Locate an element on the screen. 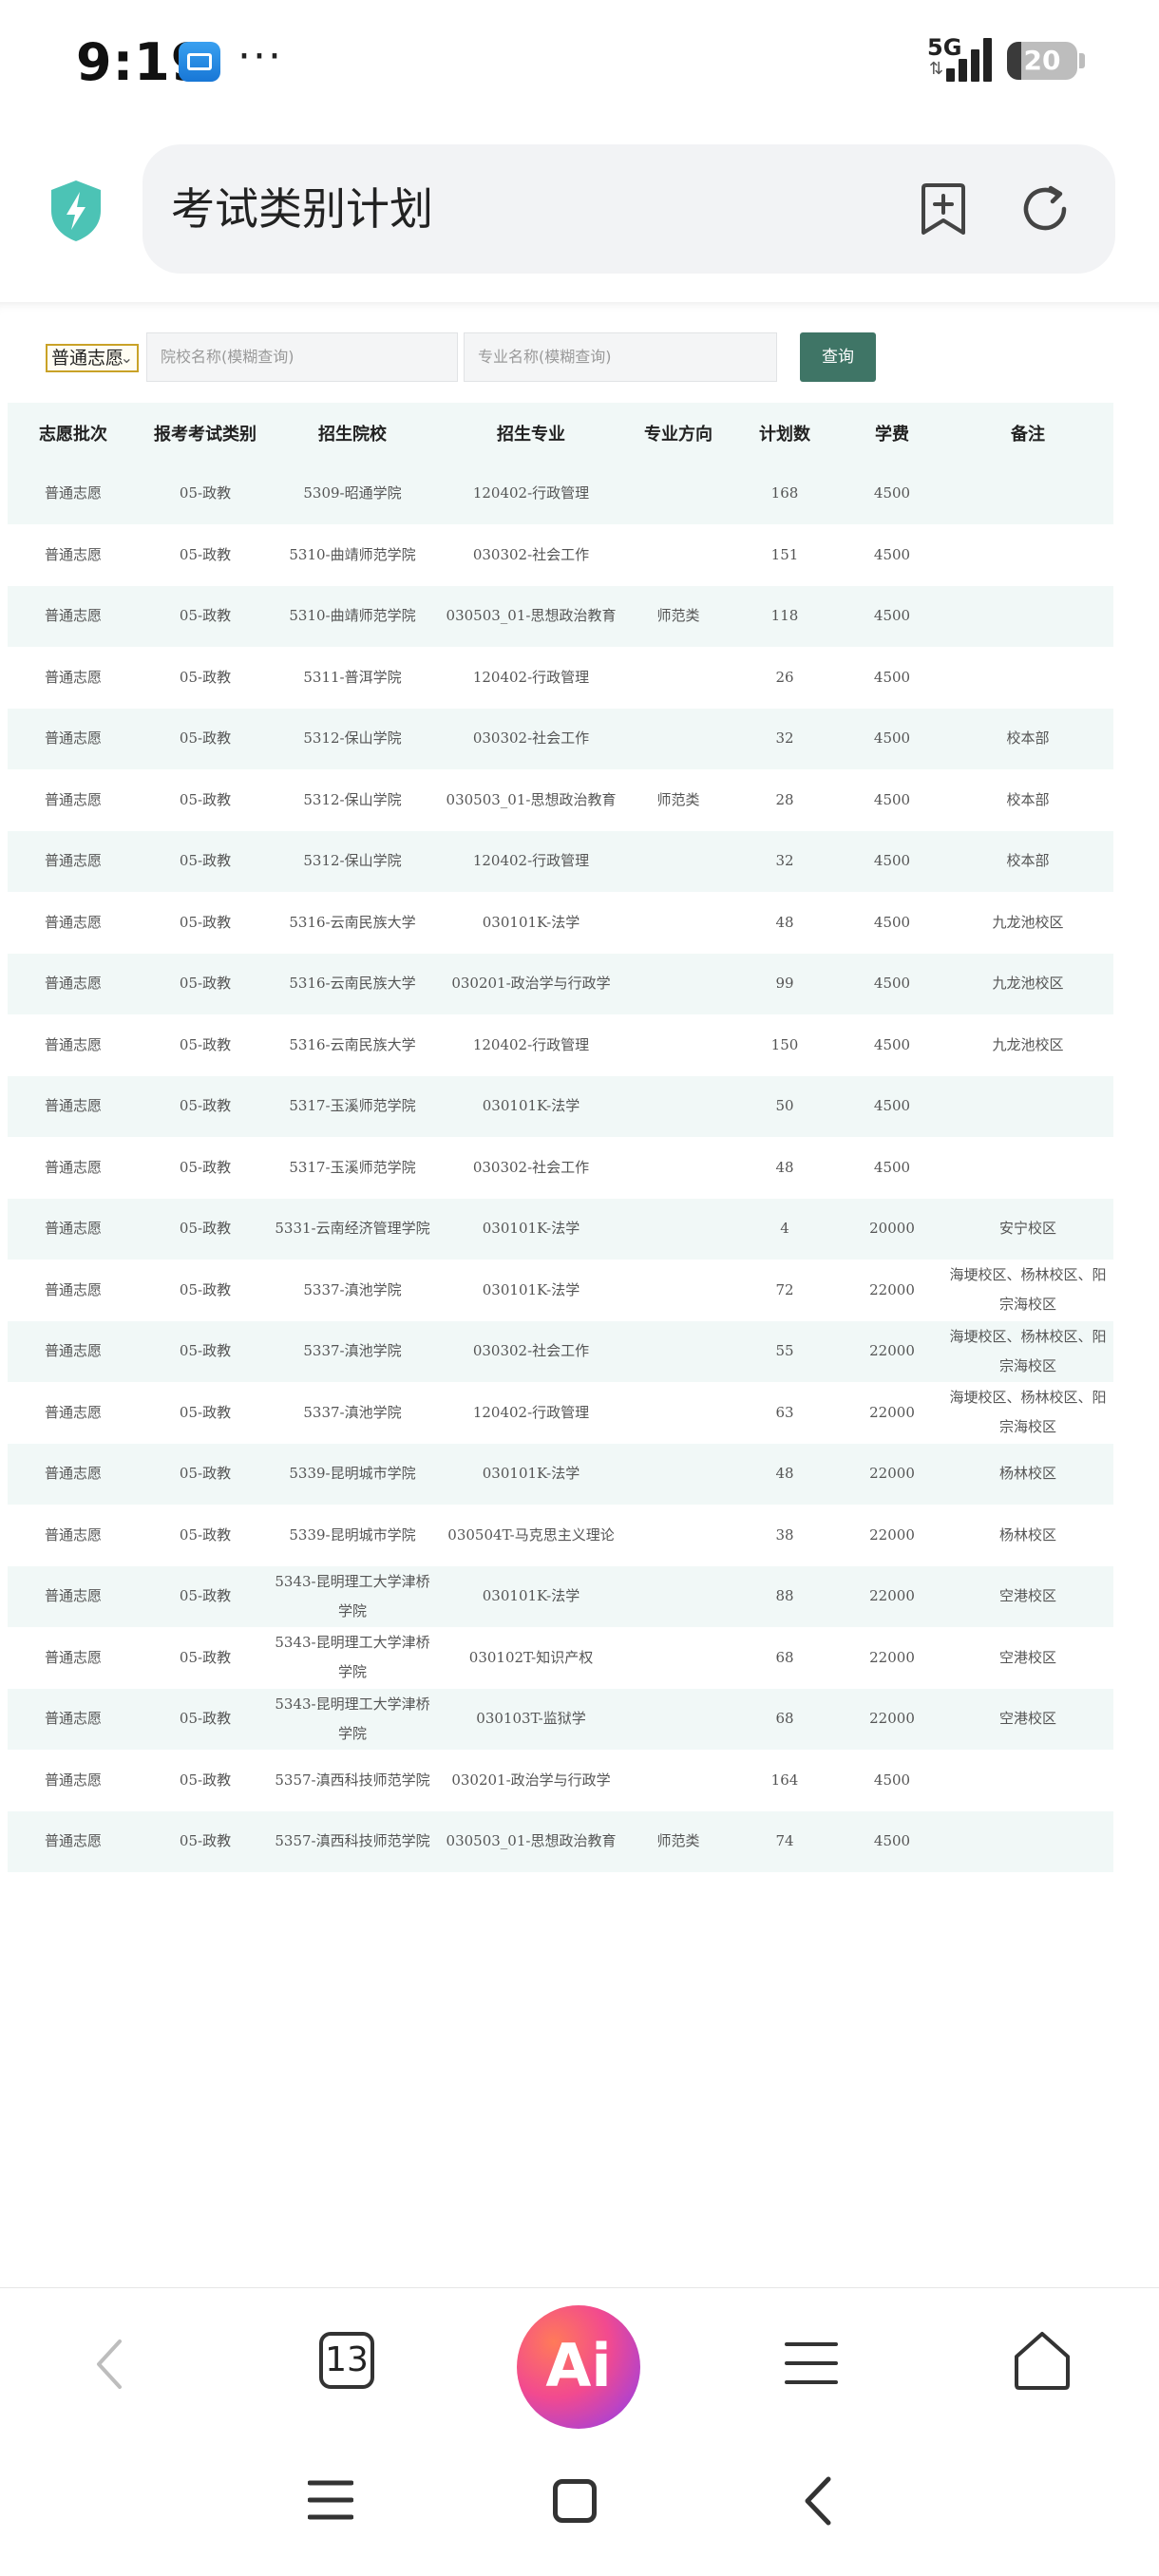  add-bookmark-icon is located at coordinates (943, 209).